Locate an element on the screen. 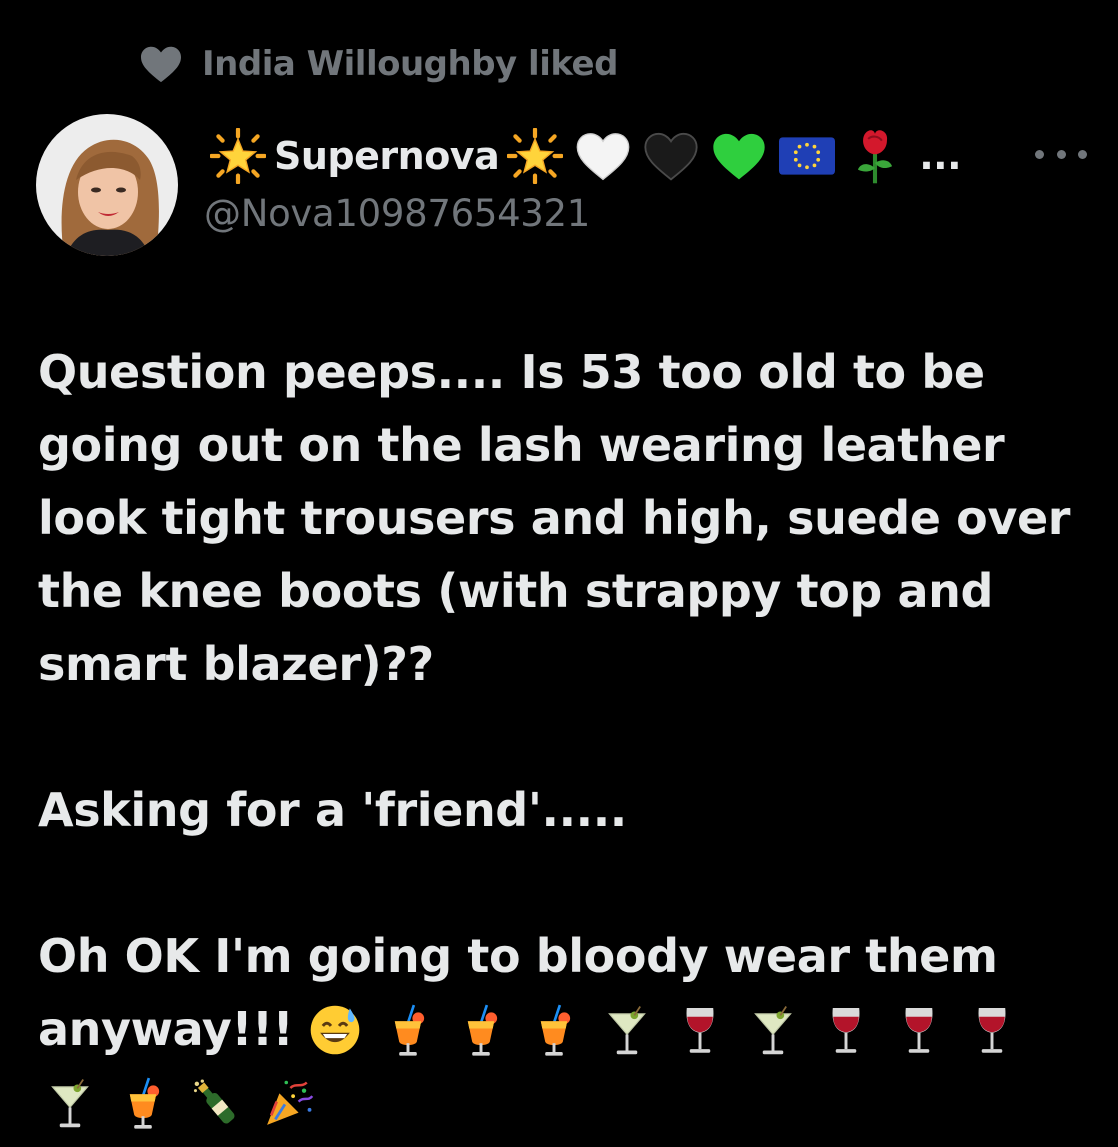 The width and height of the screenshot is (1118, 1147). avatar is located at coordinates (107, 185).